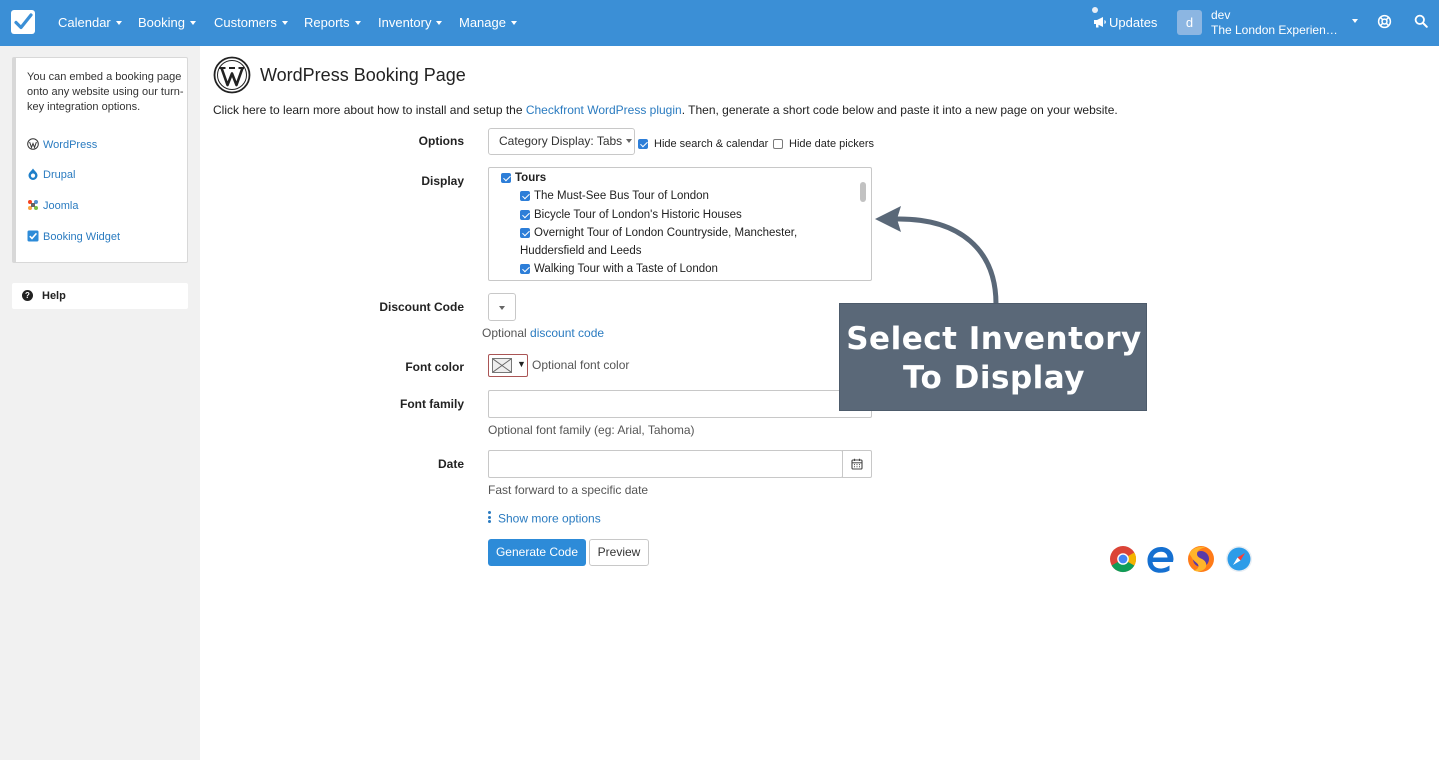 Image resolution: width=1439 pixels, height=760 pixels. I want to click on discount-code-label: Discount Code, so click(421, 307).